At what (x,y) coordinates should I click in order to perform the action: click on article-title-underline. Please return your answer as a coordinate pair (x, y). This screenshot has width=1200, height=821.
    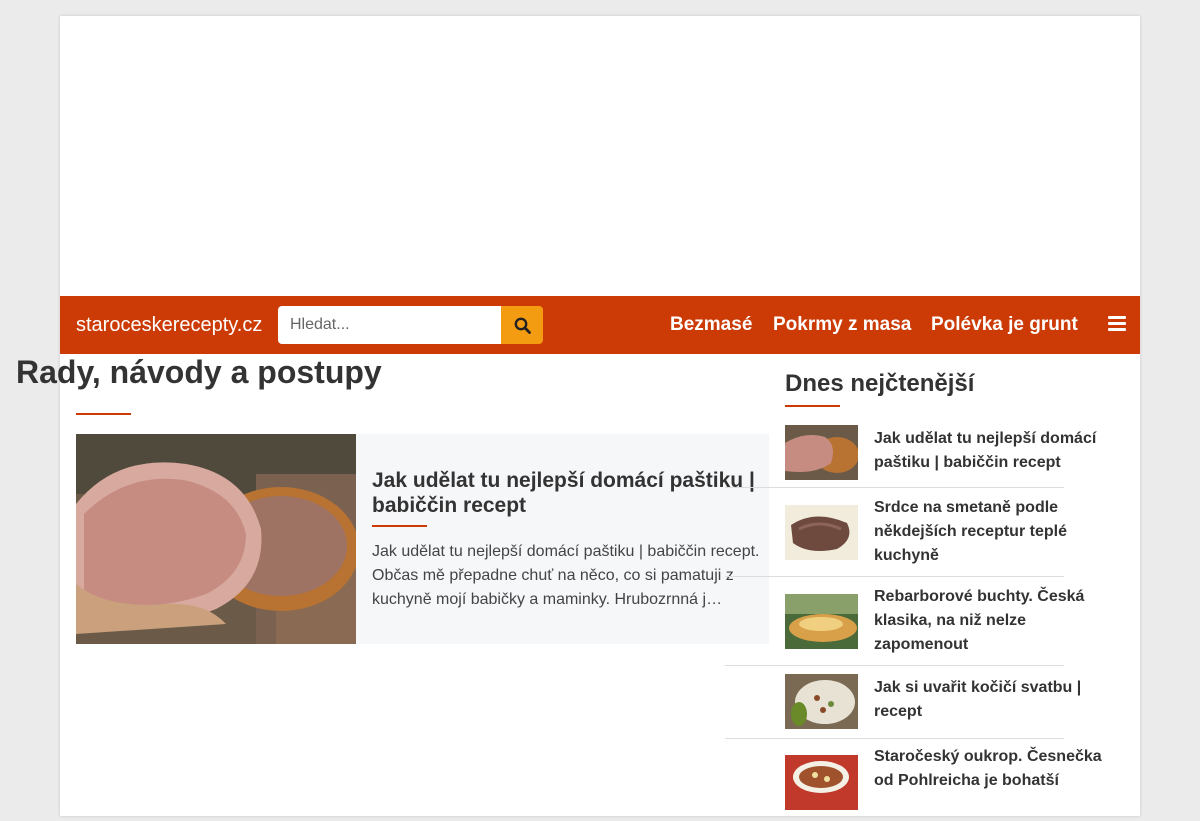
    Looking at the image, I should click on (399, 526).